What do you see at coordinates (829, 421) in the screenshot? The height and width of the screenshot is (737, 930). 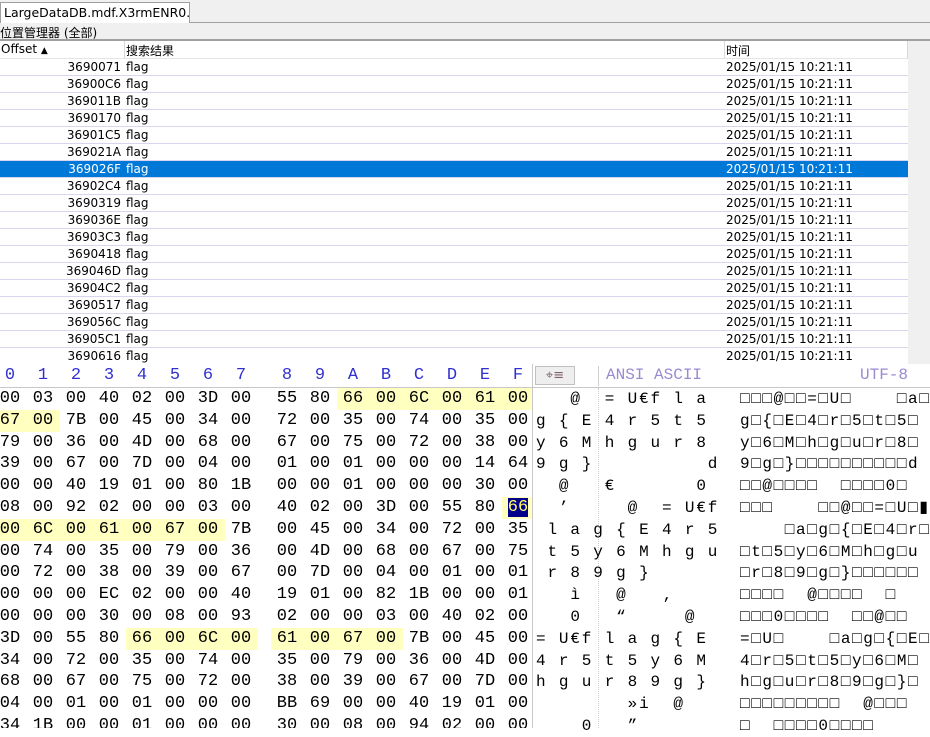 I see `utf8-row: g□{□E□4□r□5□t□5□` at bounding box center [829, 421].